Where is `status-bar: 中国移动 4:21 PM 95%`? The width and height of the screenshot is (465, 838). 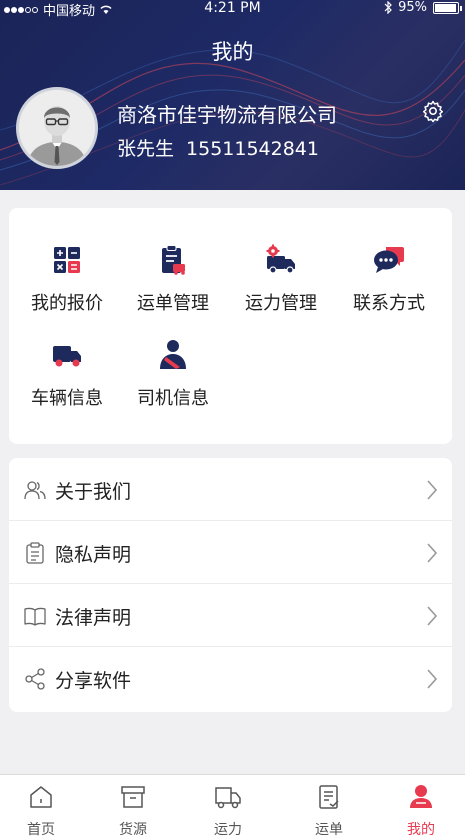 status-bar: 中国移动 4:21 PM 95% is located at coordinates (232, 9).